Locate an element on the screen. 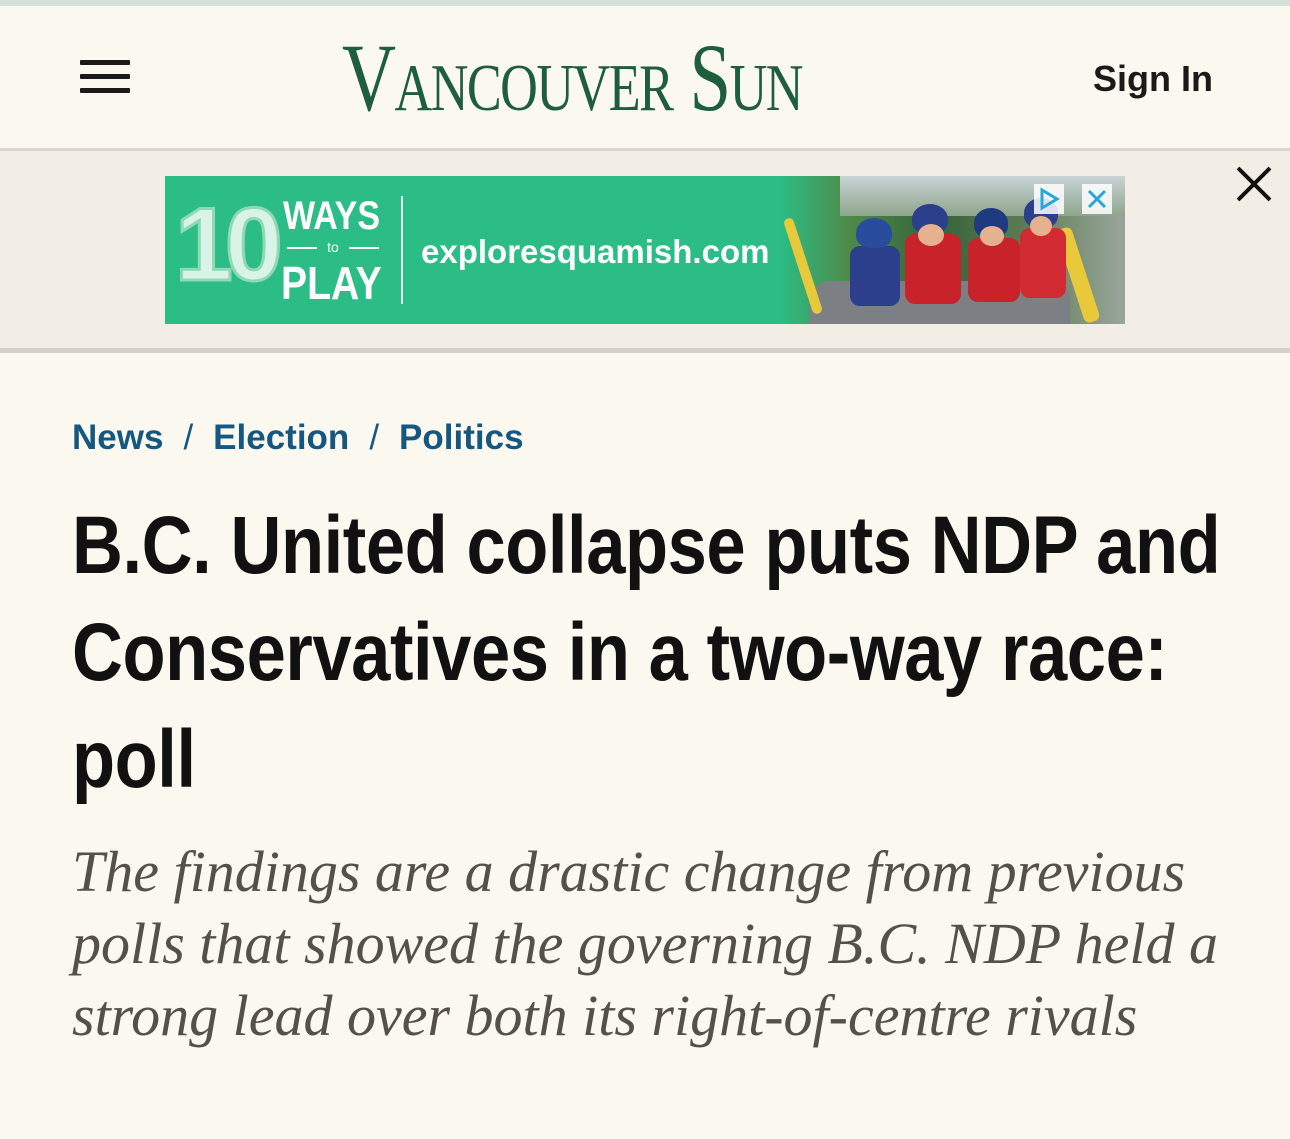 This screenshot has height=1139, width=1290. close-ad-icon is located at coordinates (1254, 184).